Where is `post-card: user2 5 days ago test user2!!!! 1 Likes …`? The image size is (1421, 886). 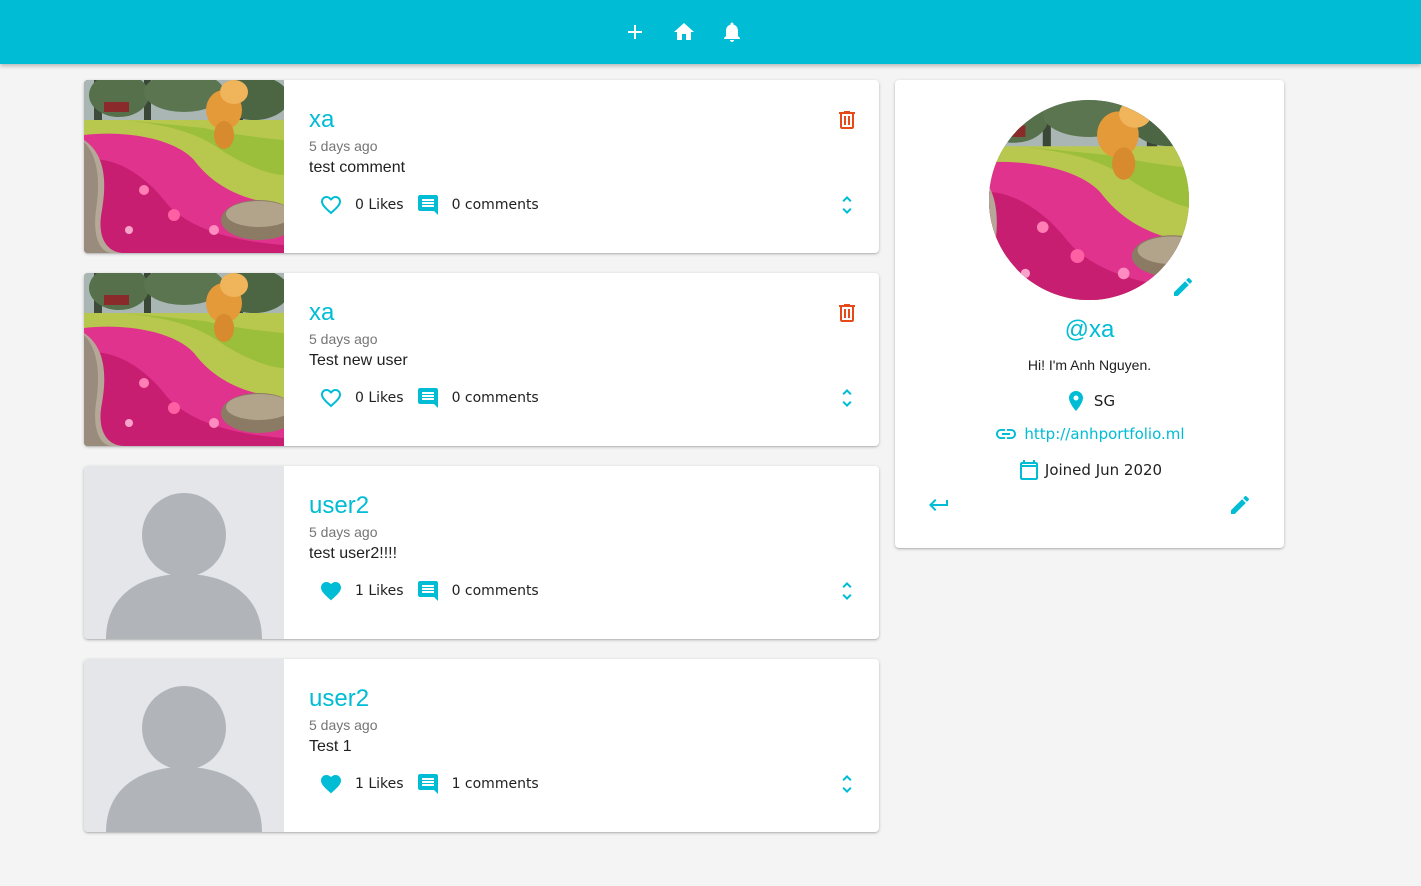
post-card: user2 5 days ago test user2!!!! 1 Likes … is located at coordinates (481, 552).